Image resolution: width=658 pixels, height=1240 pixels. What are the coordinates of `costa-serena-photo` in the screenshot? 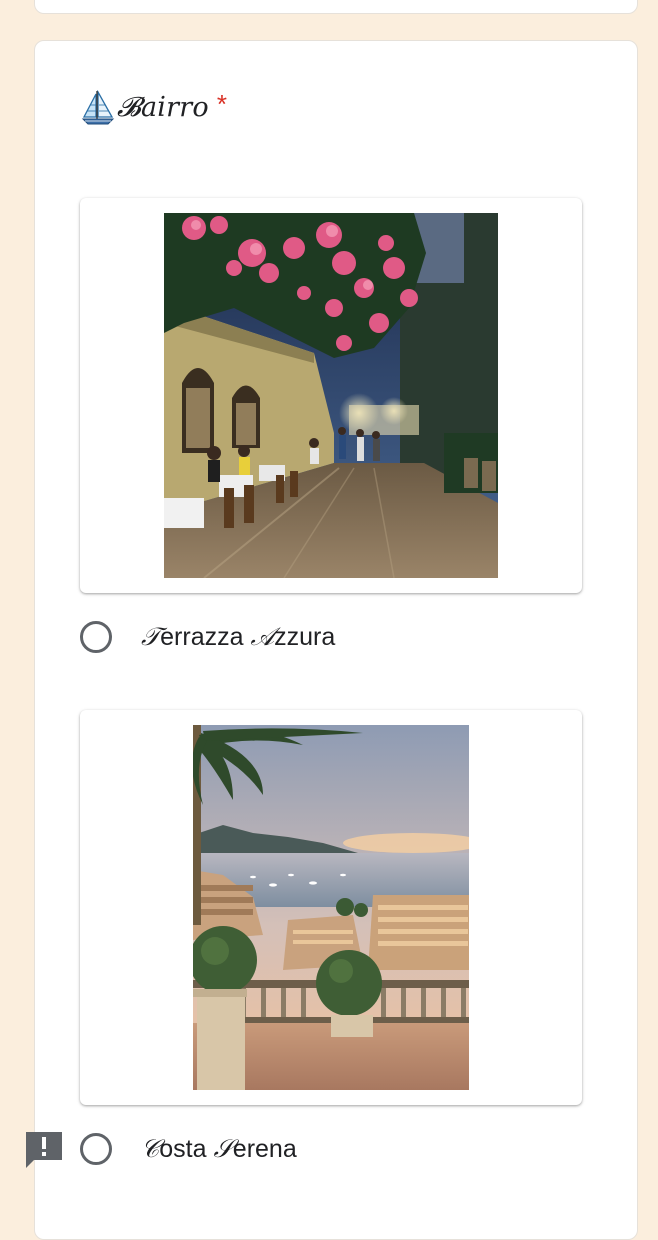 It's located at (331, 907).